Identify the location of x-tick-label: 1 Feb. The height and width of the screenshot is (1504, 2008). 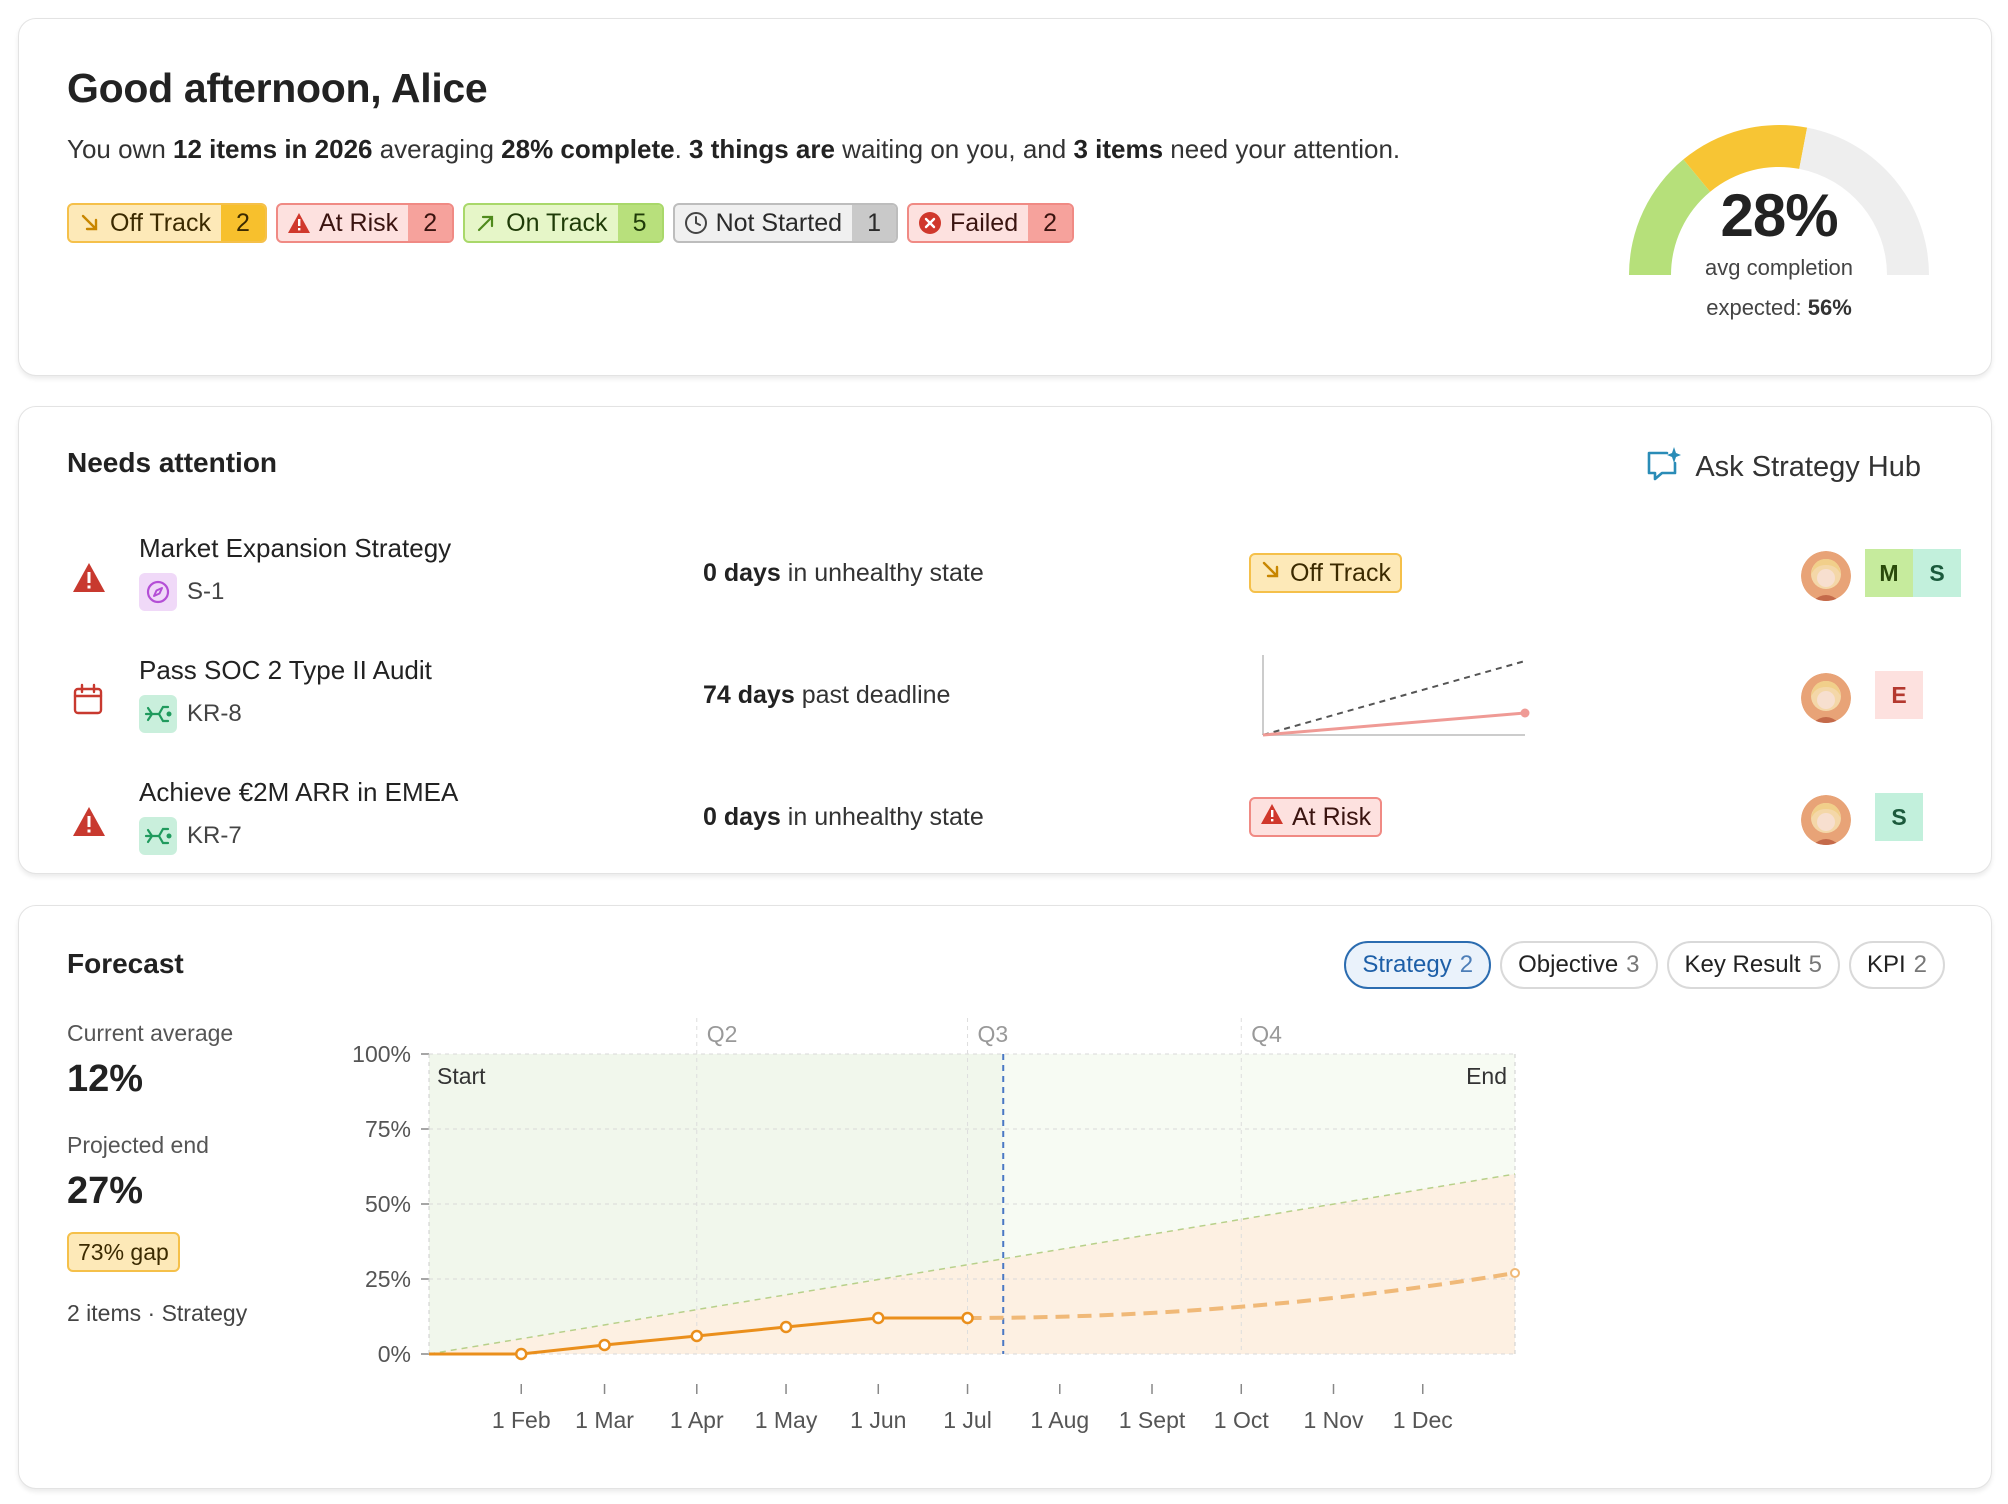
(521, 1420).